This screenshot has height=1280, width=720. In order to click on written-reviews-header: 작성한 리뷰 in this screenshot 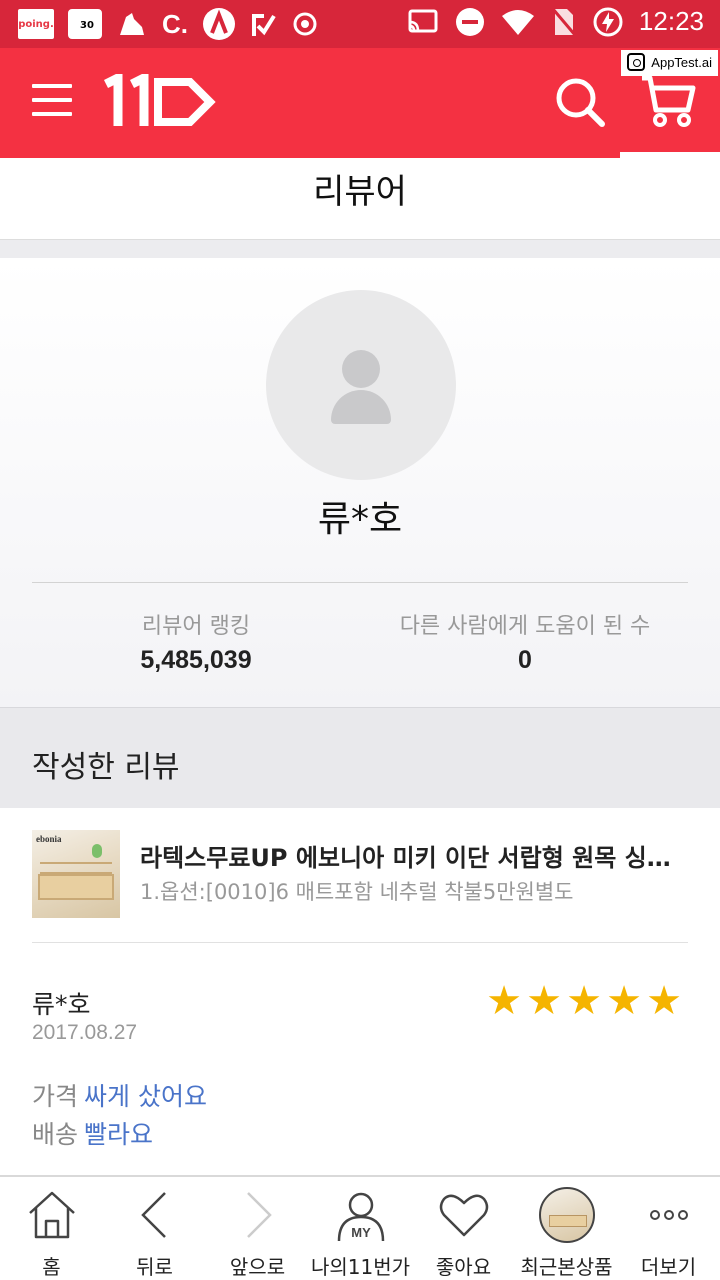, I will do `click(360, 758)`.